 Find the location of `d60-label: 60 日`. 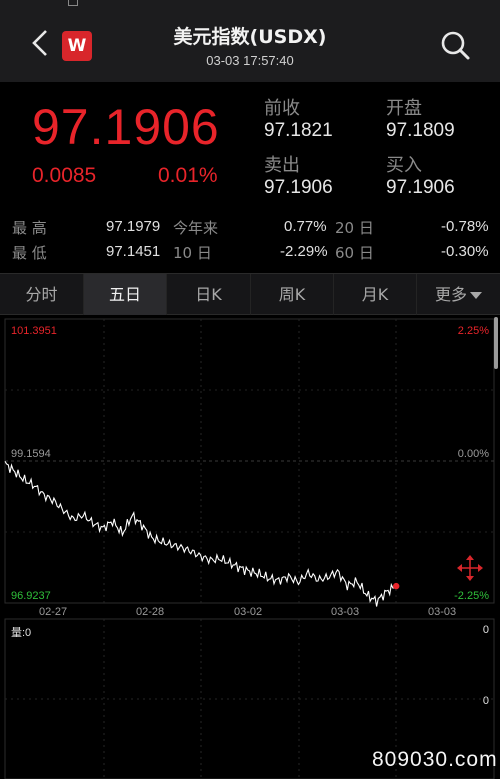

d60-label: 60 日 is located at coordinates (354, 253).